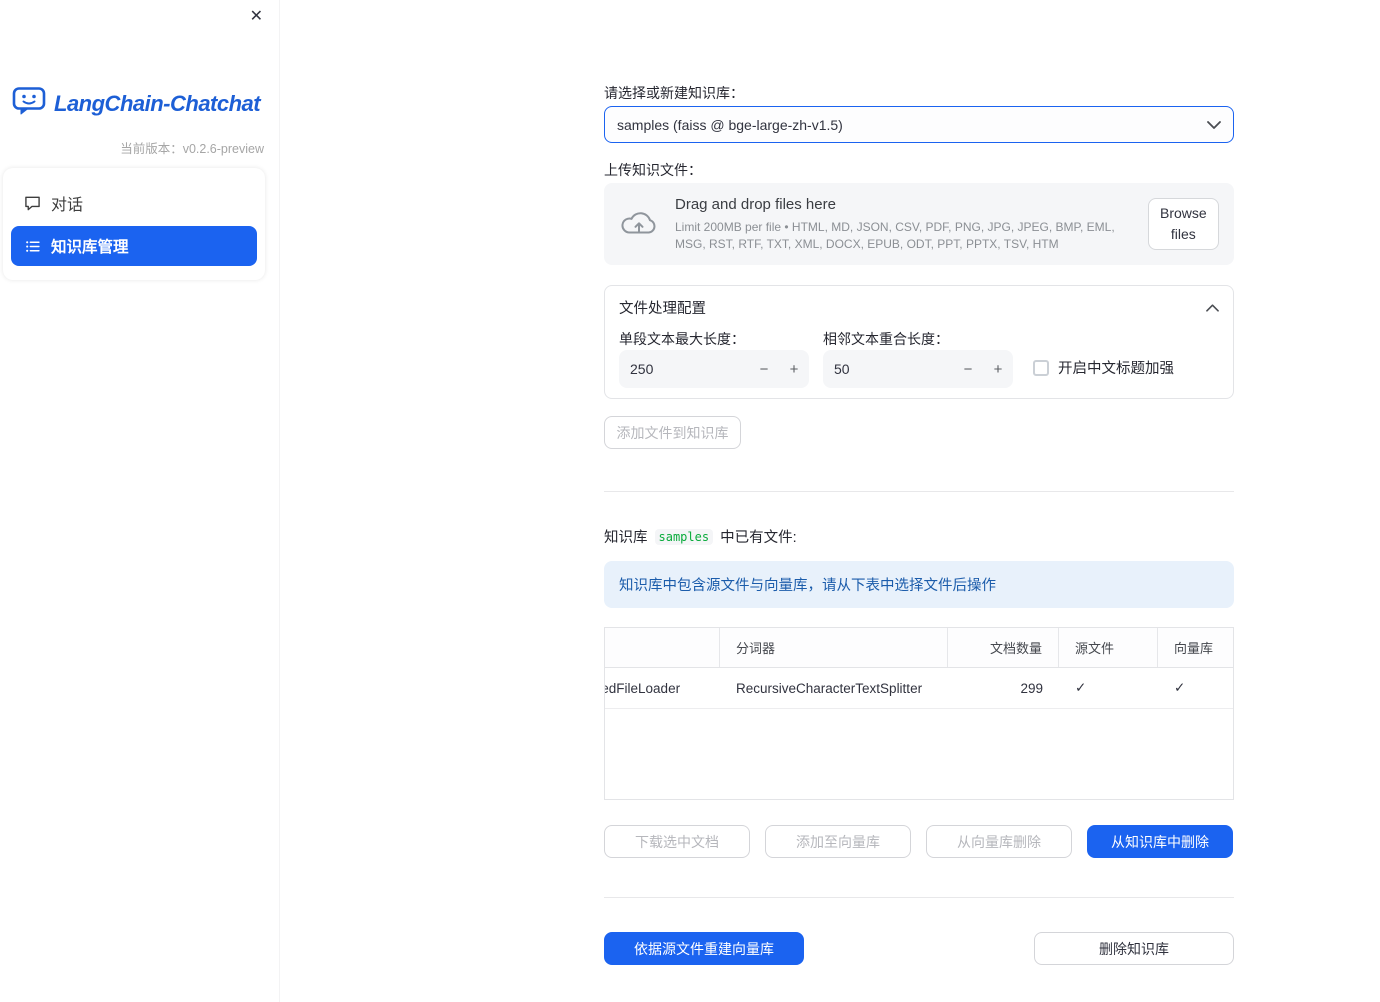  What do you see at coordinates (653, 170) in the screenshot?
I see `upload-label: 上传知识文件：` at bounding box center [653, 170].